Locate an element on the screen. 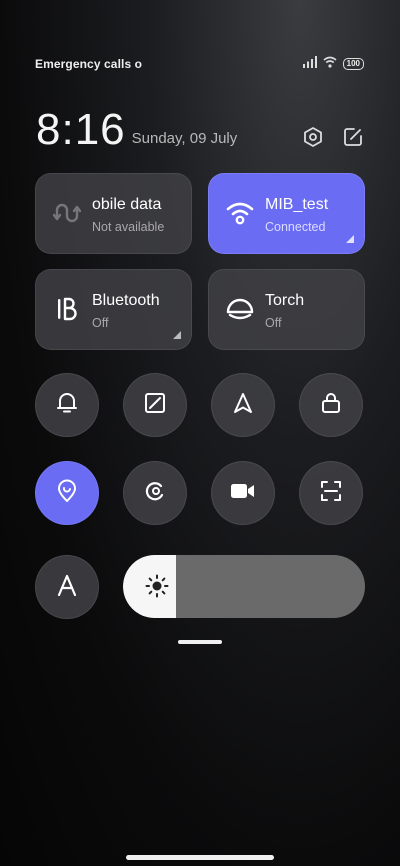  toggle-location-share is located at coordinates (243, 405).